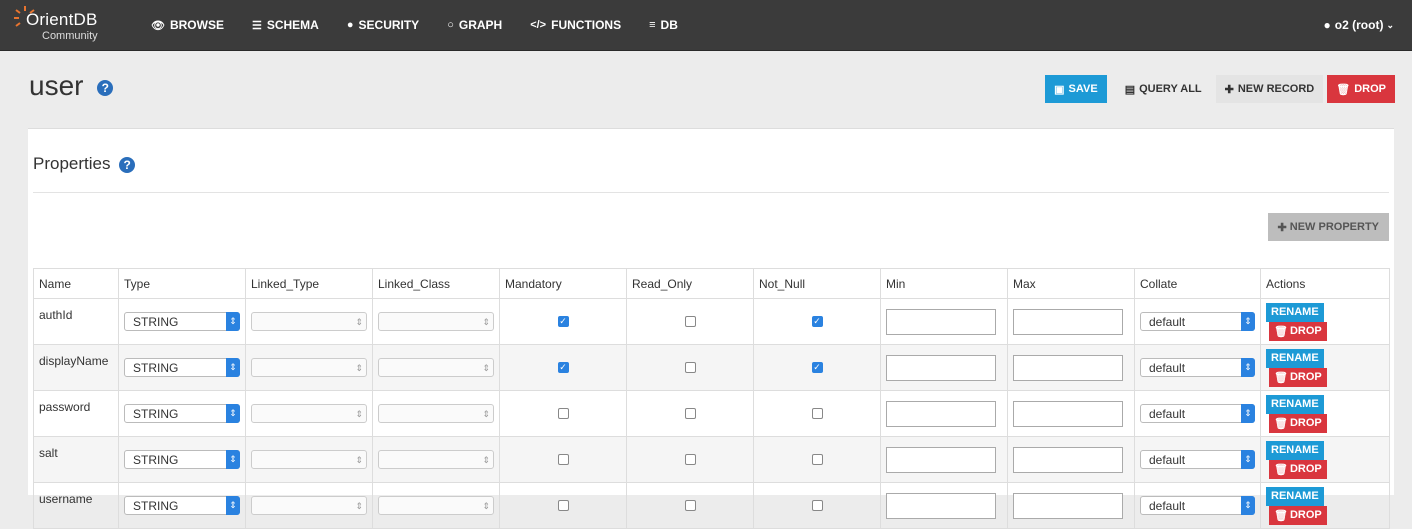  I want to click on class-name: user, so click(56, 85).